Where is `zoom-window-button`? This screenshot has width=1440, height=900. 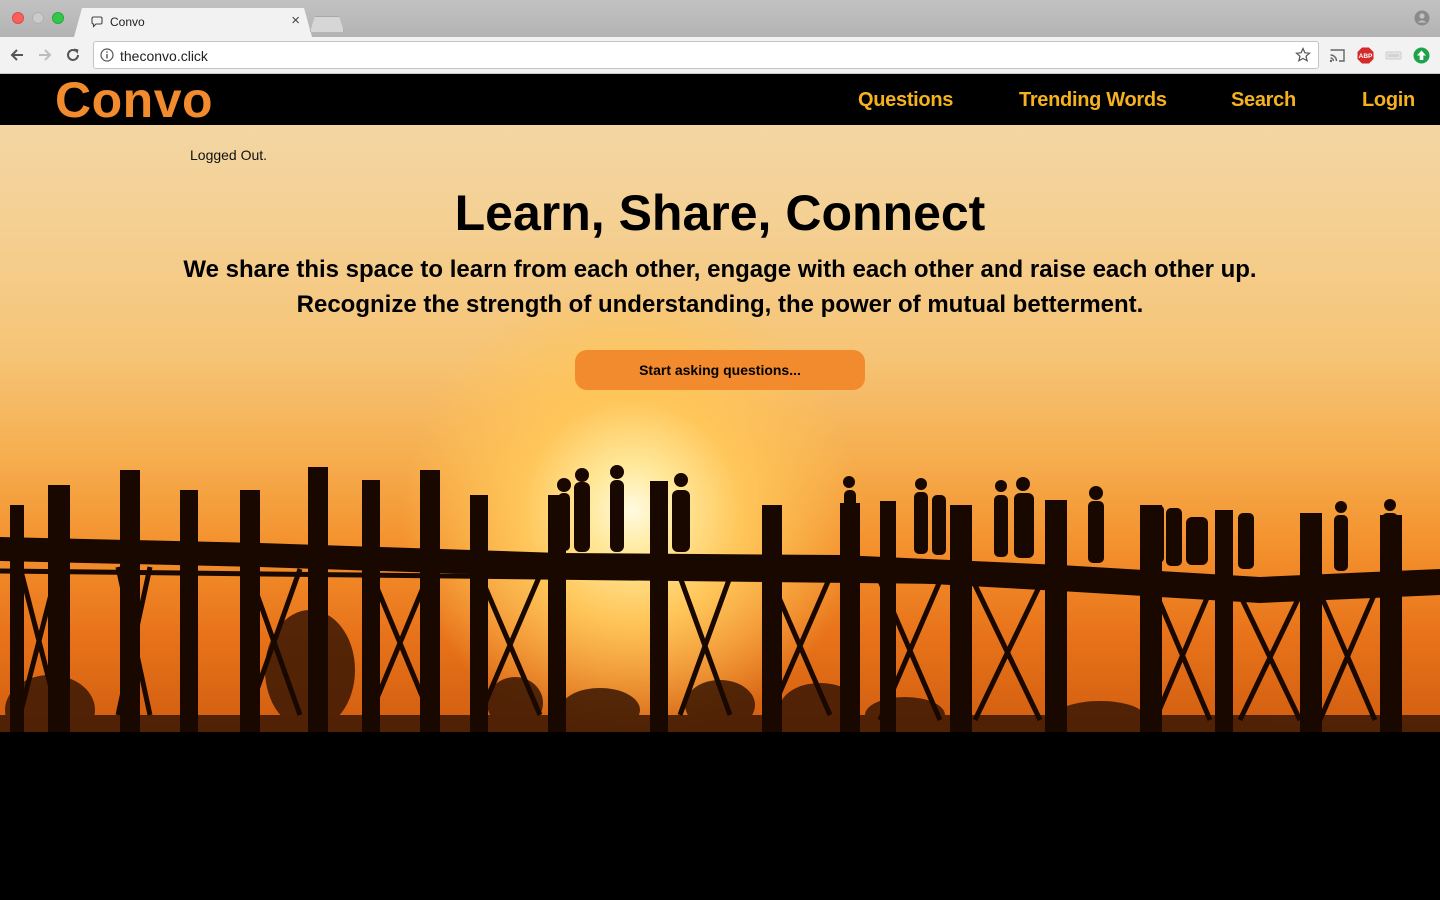 zoom-window-button is located at coordinates (58, 18).